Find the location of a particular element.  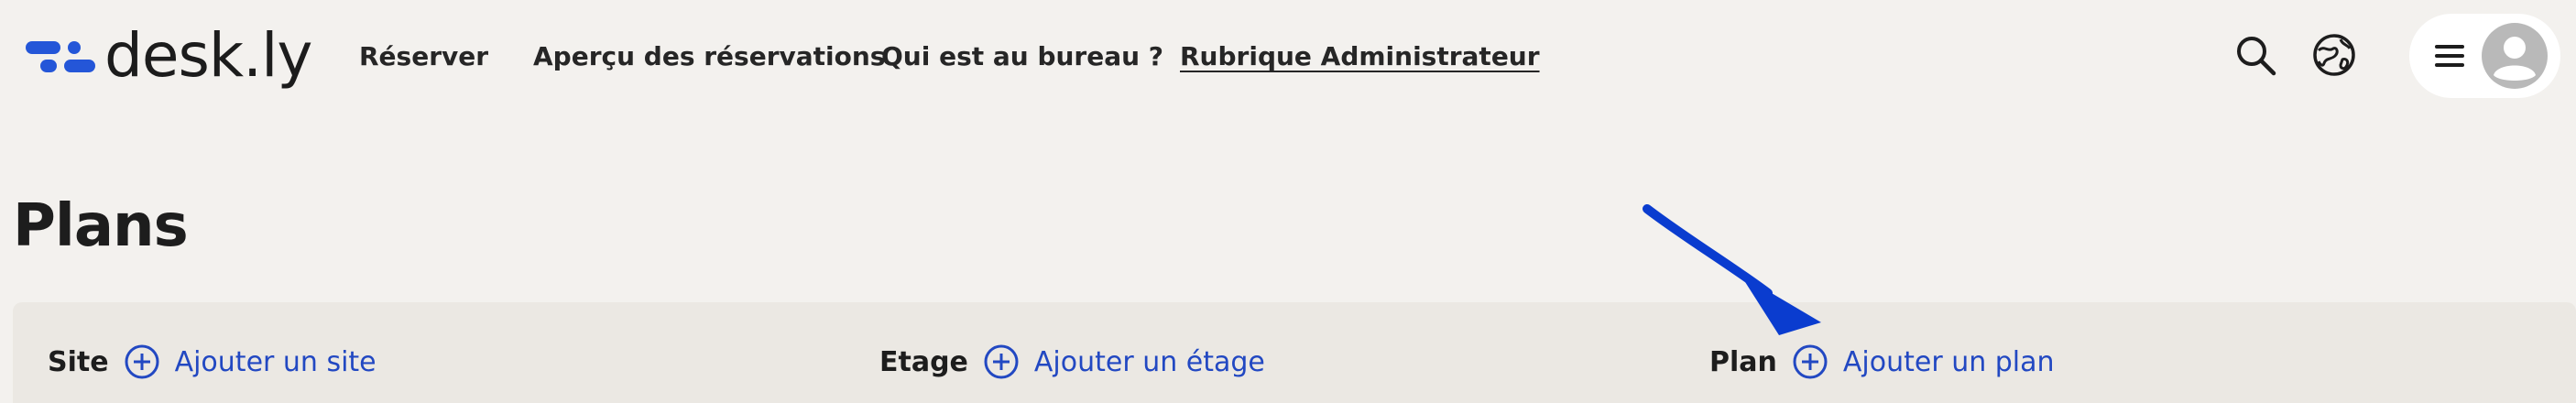

nav-item-reserver: Réserver is located at coordinates (424, 56).